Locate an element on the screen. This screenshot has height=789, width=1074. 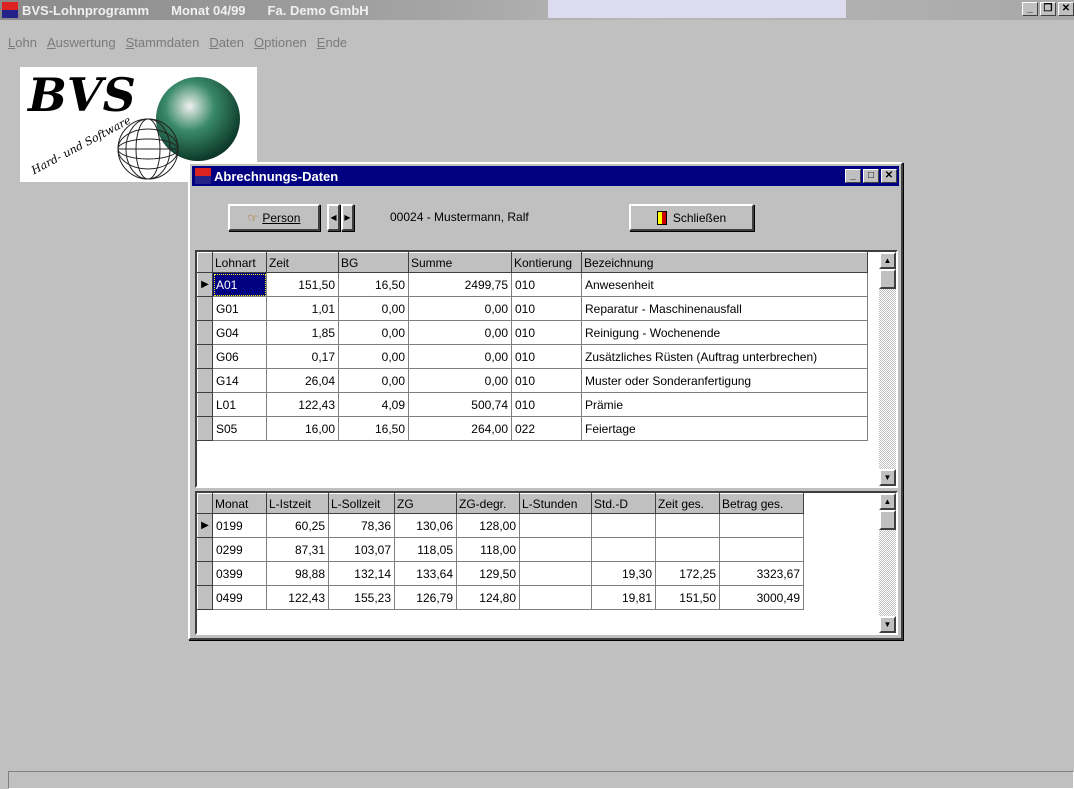
table-cell: 129,50 is located at coordinates (488, 573).